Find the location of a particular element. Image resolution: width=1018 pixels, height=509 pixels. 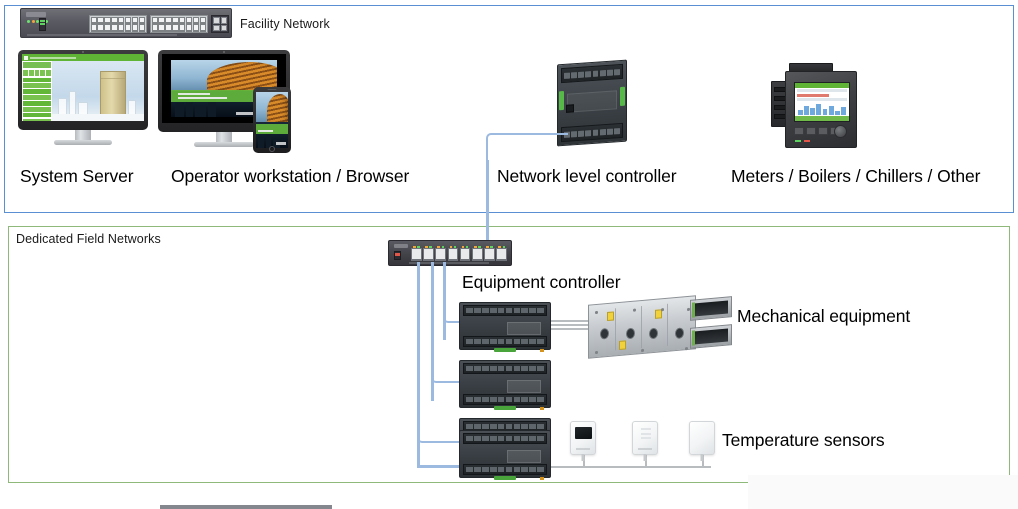

ahu-warning-label is located at coordinates (610, 316).